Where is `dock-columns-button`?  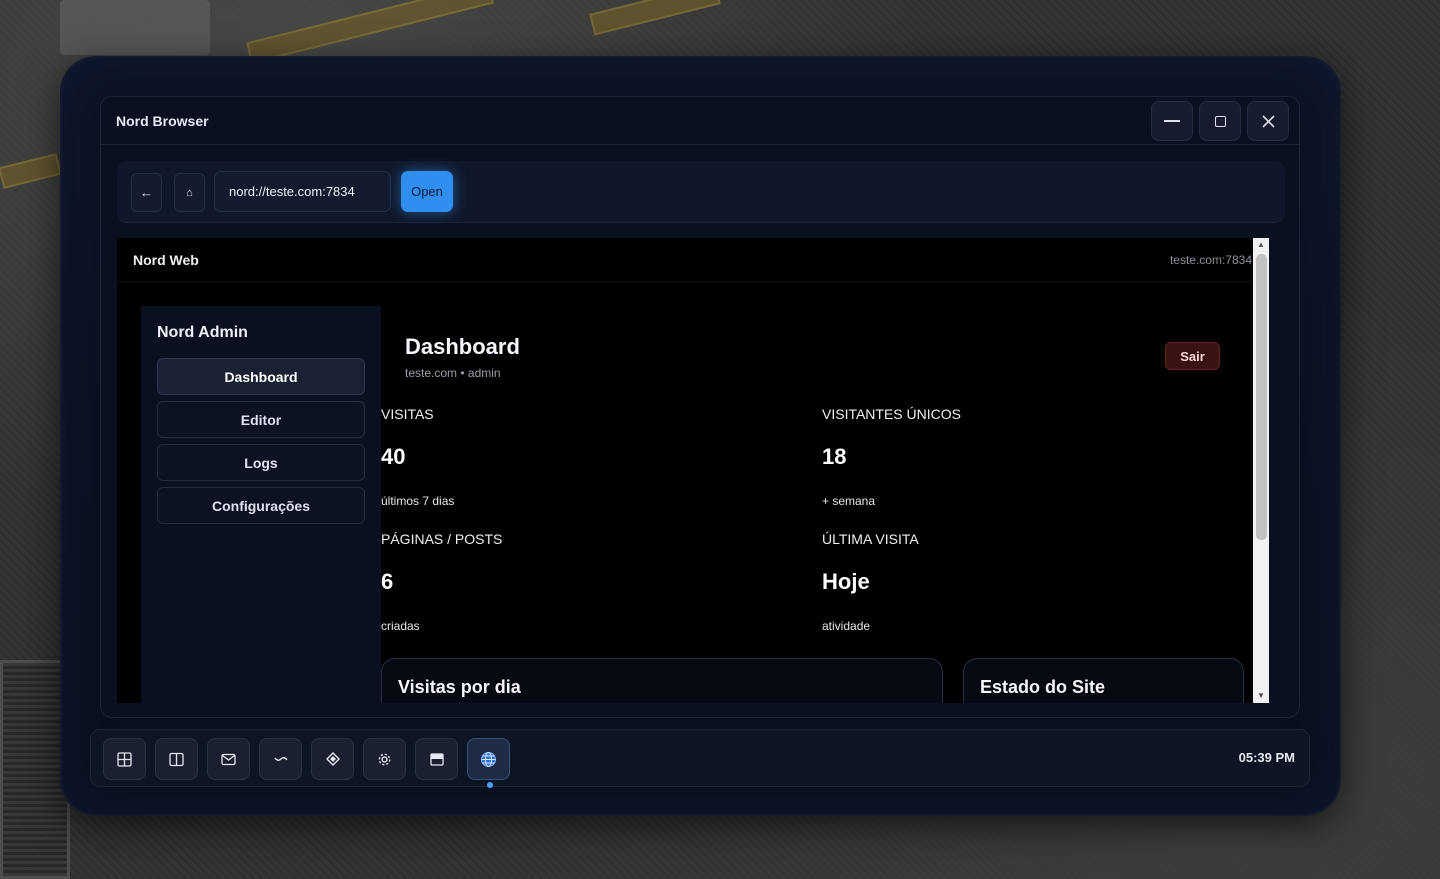 dock-columns-button is located at coordinates (176, 759).